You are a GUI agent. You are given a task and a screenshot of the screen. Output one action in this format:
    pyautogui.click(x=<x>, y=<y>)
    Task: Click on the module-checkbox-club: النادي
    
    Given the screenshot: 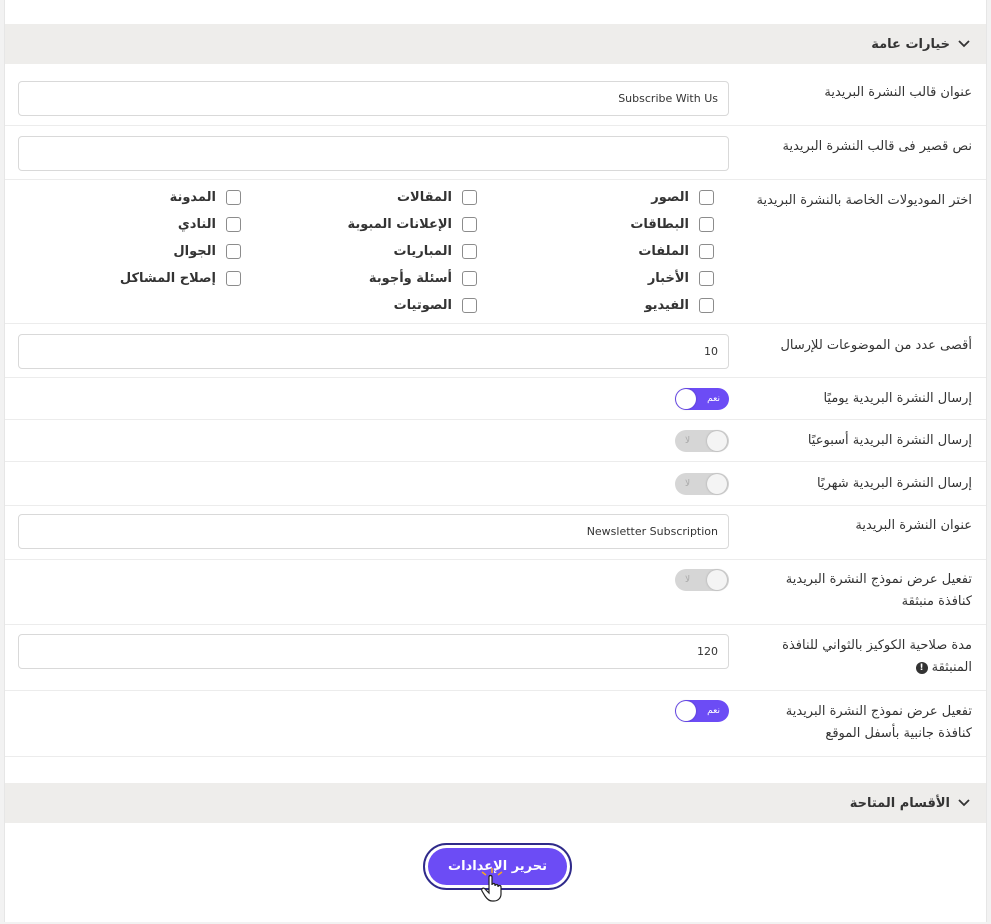 What is the action you would take?
    pyautogui.click(x=209, y=224)
    